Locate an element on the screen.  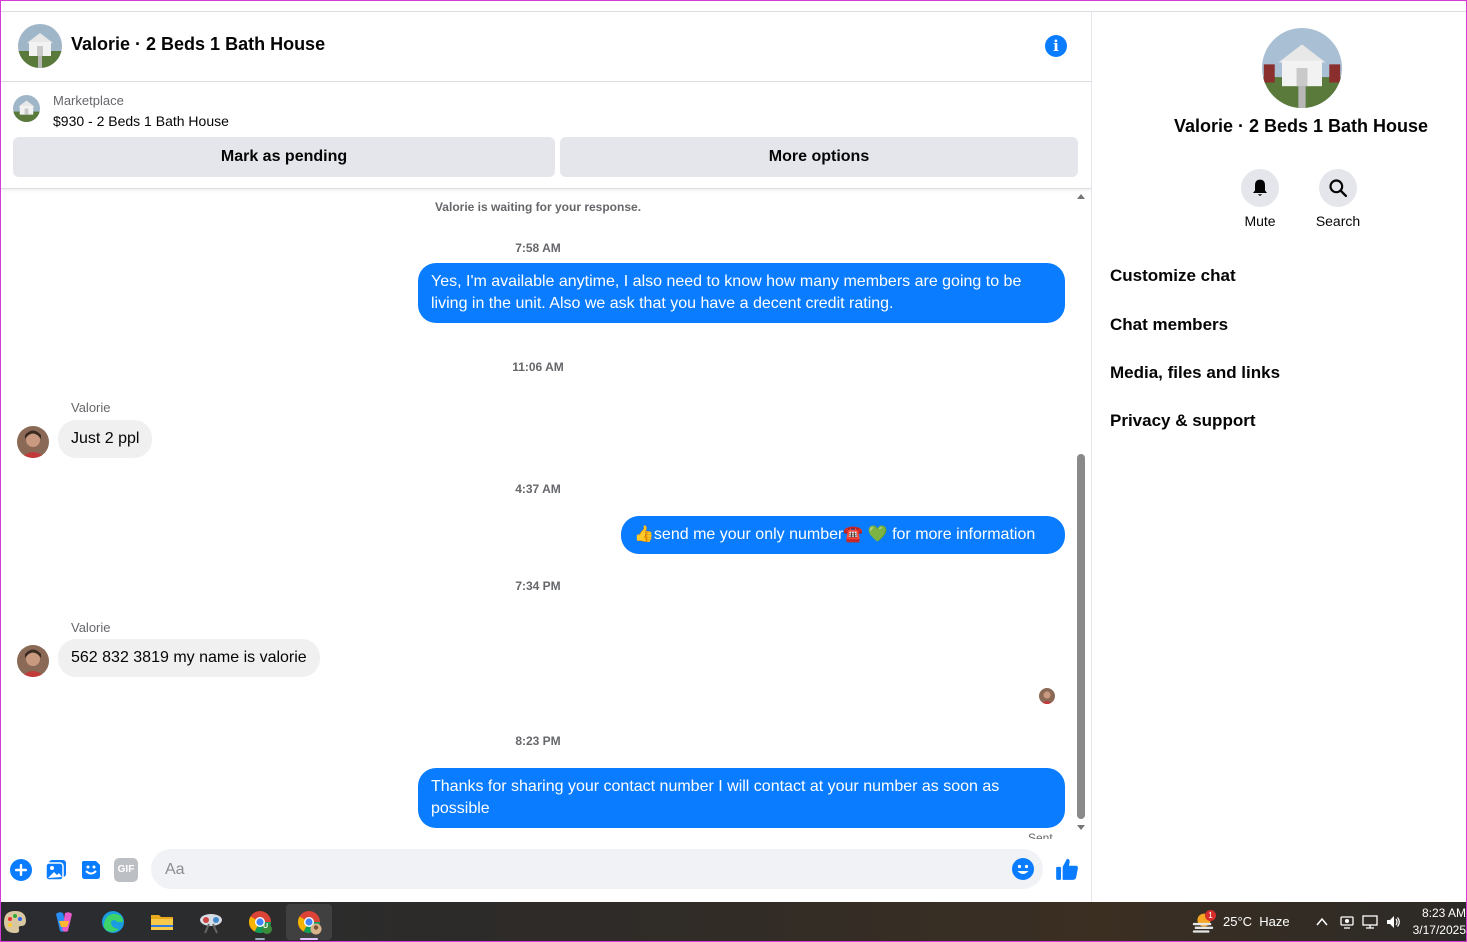
message-input-container is located at coordinates (597, 870).